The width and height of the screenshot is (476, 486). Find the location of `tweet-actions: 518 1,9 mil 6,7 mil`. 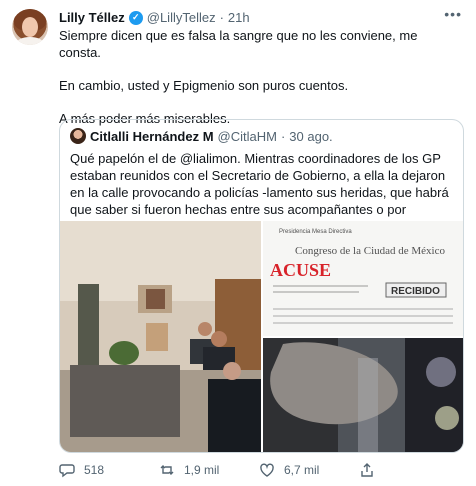

tweet-actions: 518 1,9 mil 6,7 mil is located at coordinates (259, 470).